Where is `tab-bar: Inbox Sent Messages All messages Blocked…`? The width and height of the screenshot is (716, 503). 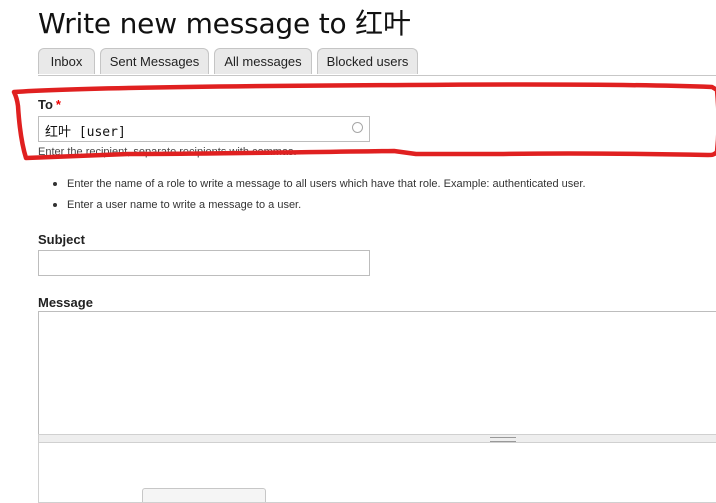 tab-bar: Inbox Sent Messages All messages Blocked… is located at coordinates (377, 62).